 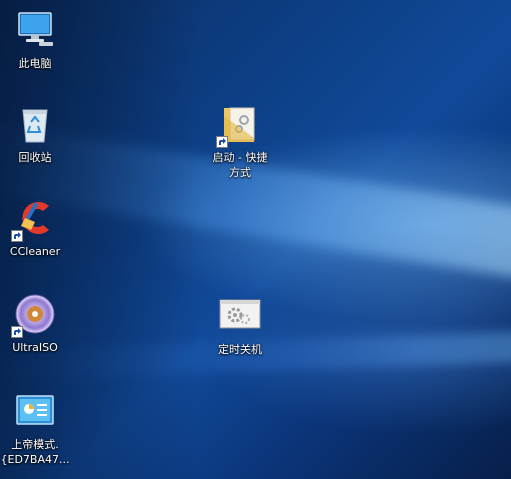 I want to click on control-panel-icon, so click(x=35, y=411).